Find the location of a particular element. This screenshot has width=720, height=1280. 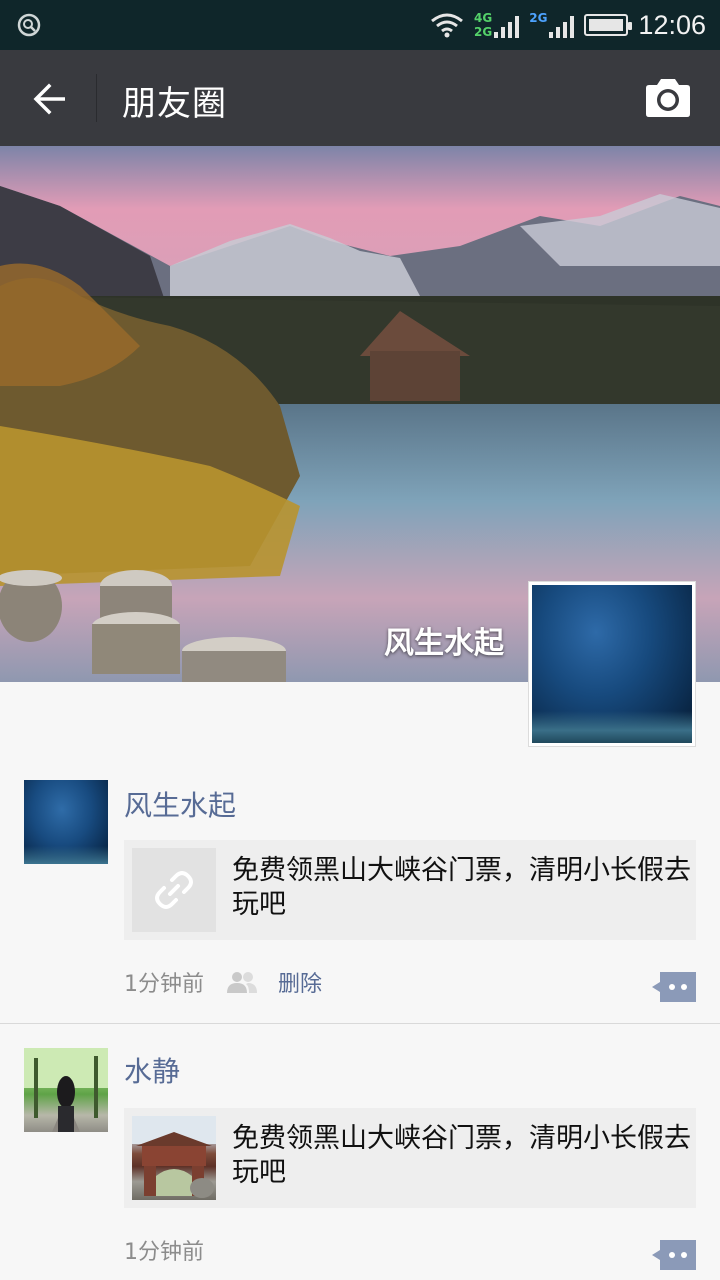

battery-icon is located at coordinates (608, 25).